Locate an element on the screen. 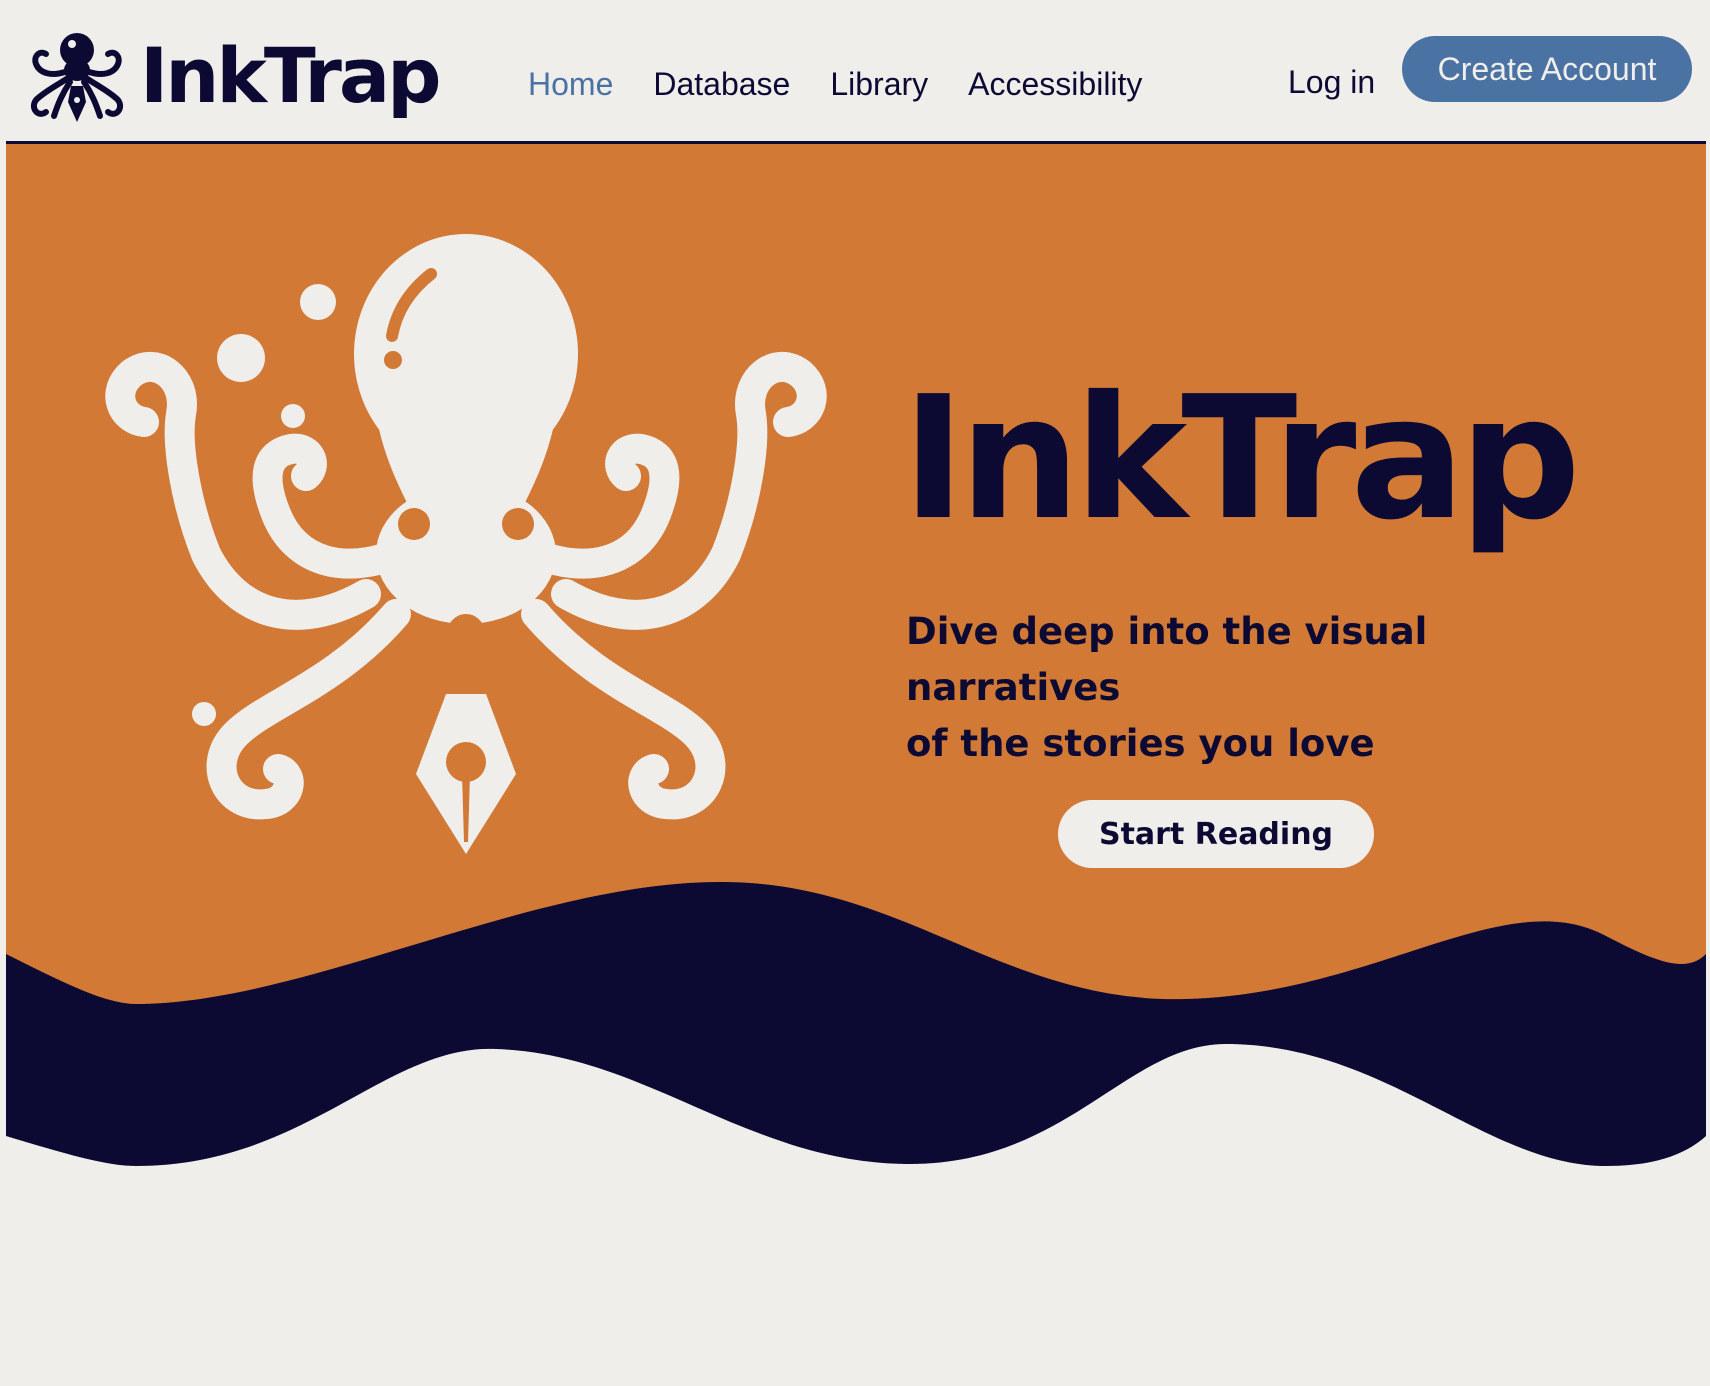  main-nav: Home Database Library Accessibility is located at coordinates (835, 84).